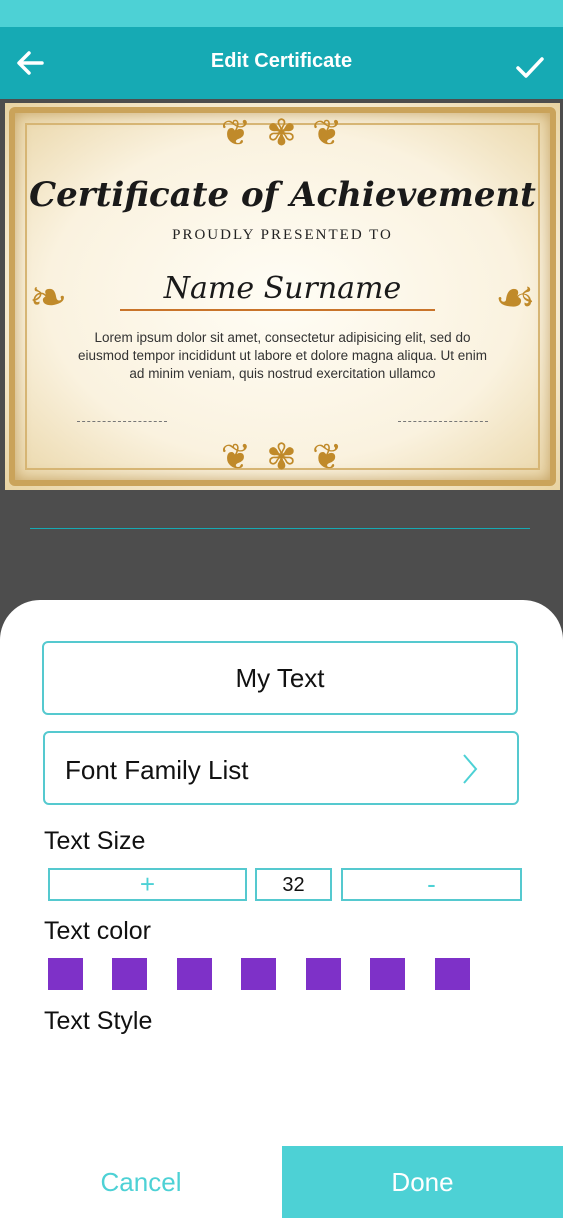  Describe the element at coordinates (282, 133) in the screenshot. I see `ornament-top-icon: ❦ ✾ ❦` at that location.